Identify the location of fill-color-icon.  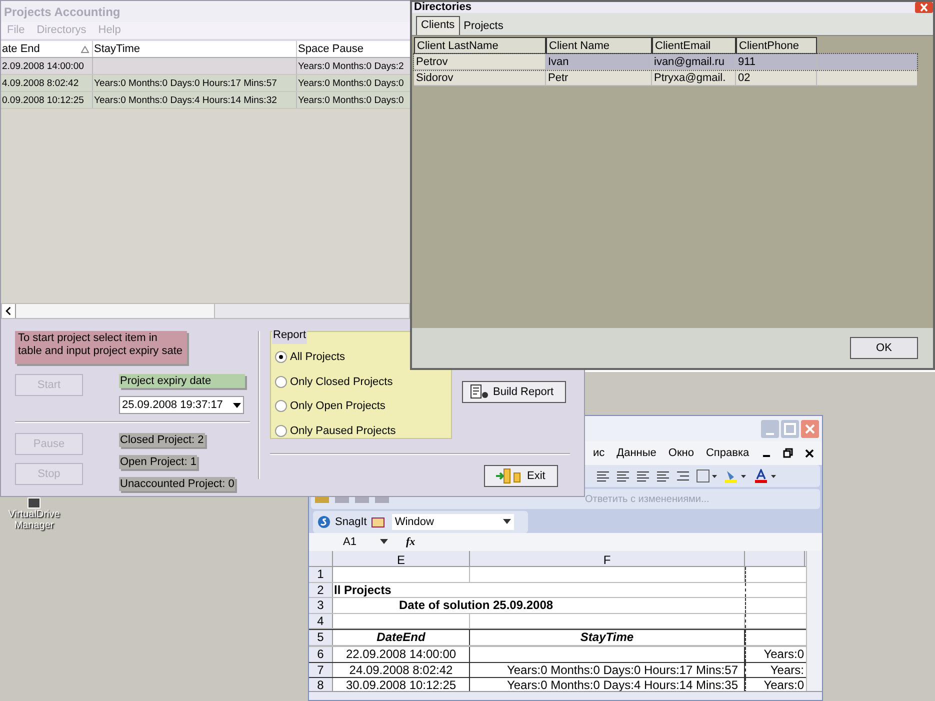
(736, 476).